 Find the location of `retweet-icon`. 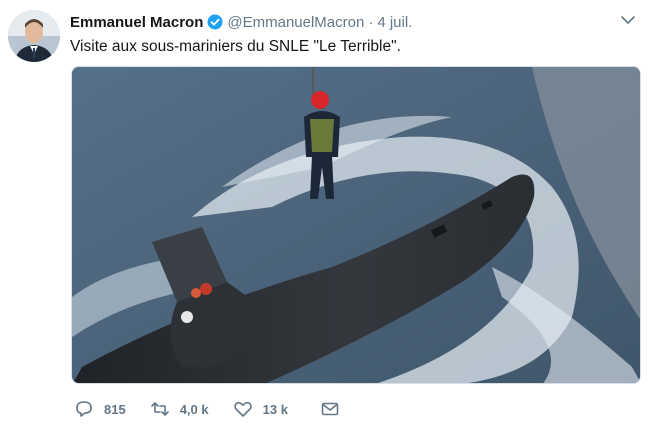

retweet-icon is located at coordinates (159, 409).